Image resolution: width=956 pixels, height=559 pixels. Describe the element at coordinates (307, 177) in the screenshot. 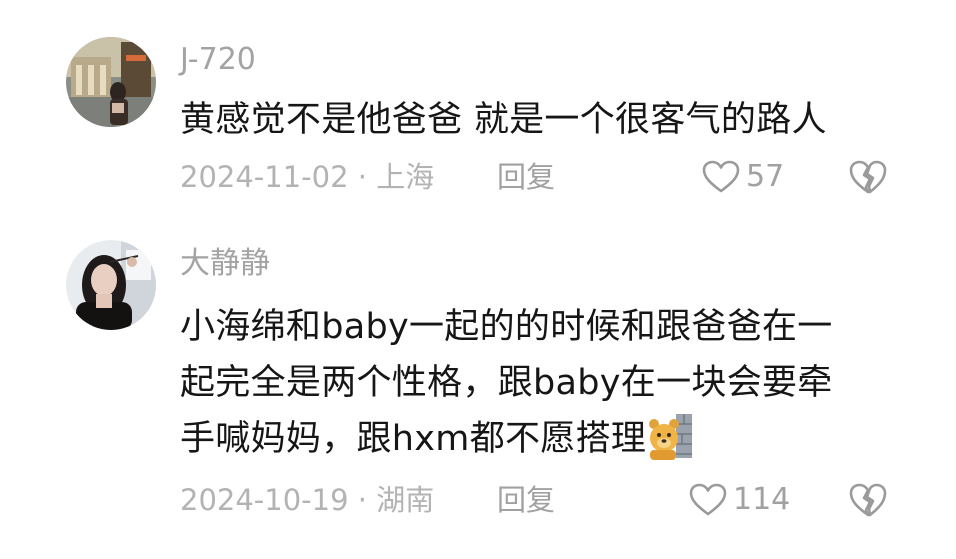

I see `date-location: 2024-11-02 · 上海` at that location.